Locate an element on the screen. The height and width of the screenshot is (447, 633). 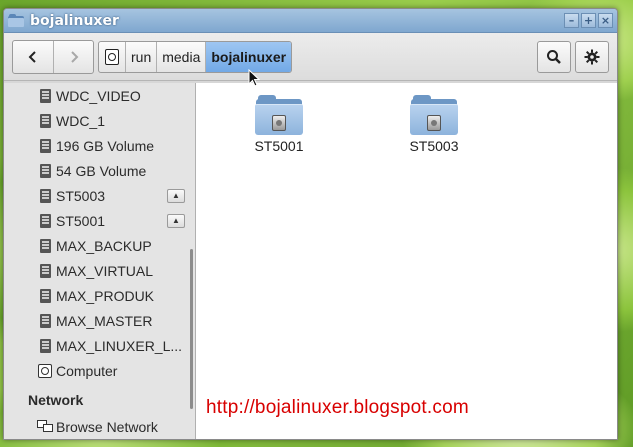
folder-item-st5001: ST5001 is located at coordinates (279, 124).